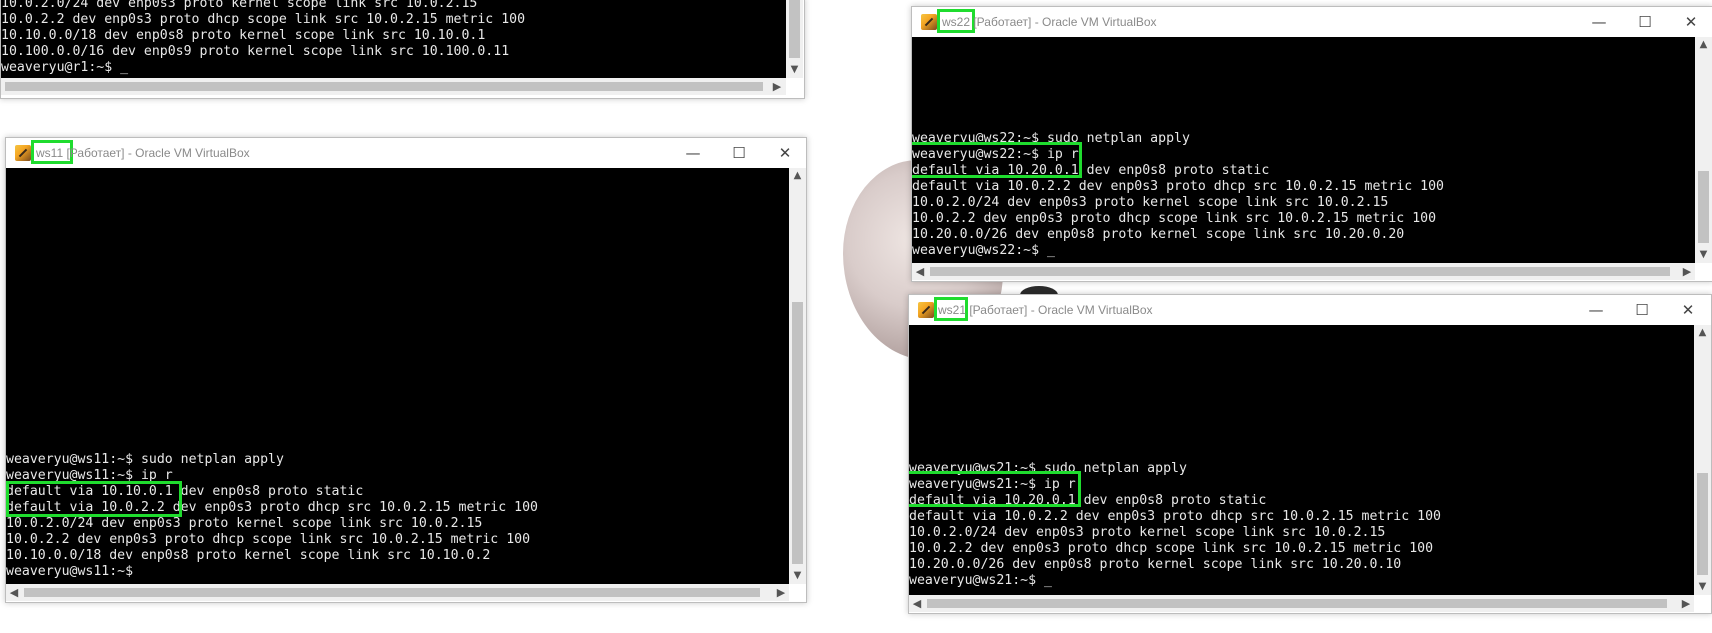 The width and height of the screenshot is (1712, 633). What do you see at coordinates (980, 580) in the screenshot?
I see `terminal-prompt: weaveryu@ws21:~$ _` at bounding box center [980, 580].